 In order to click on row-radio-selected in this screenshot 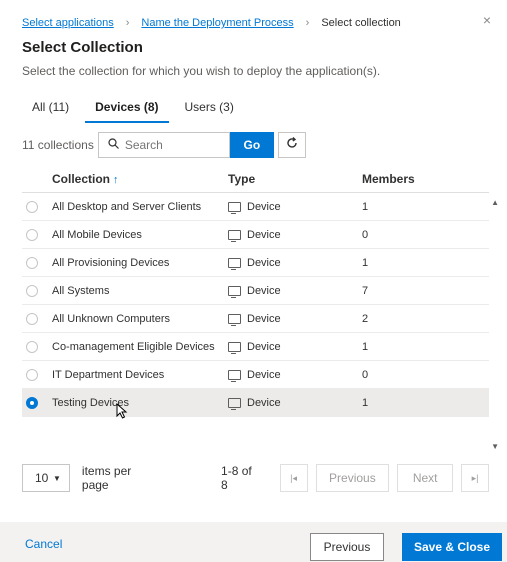, I will do `click(32, 402)`.